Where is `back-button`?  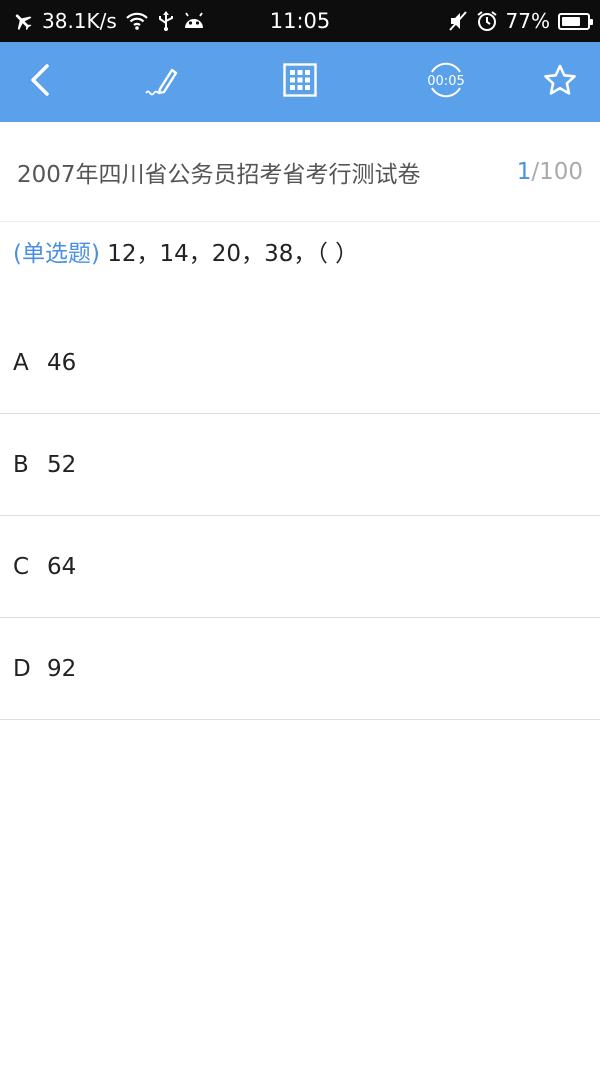
back-button is located at coordinates (40, 82).